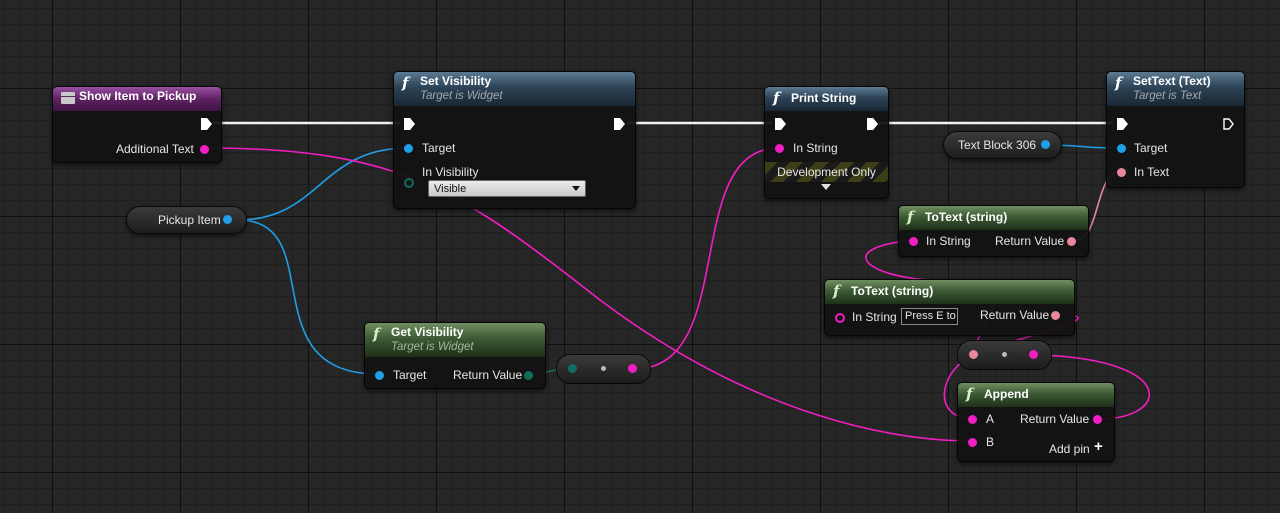 This screenshot has height=513, width=1280. Describe the element at coordinates (409, 183) in the screenshot. I see `enum-in-pin-in-visibility` at that location.